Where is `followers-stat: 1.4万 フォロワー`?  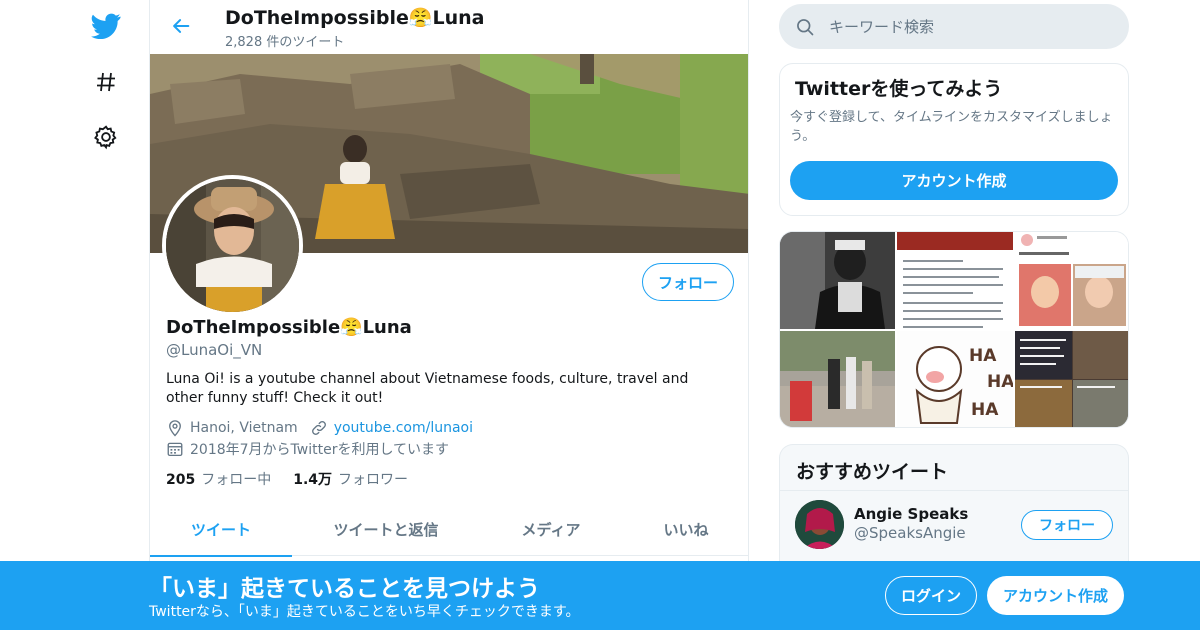
followers-stat: 1.4万 フォロワー is located at coordinates (350, 479).